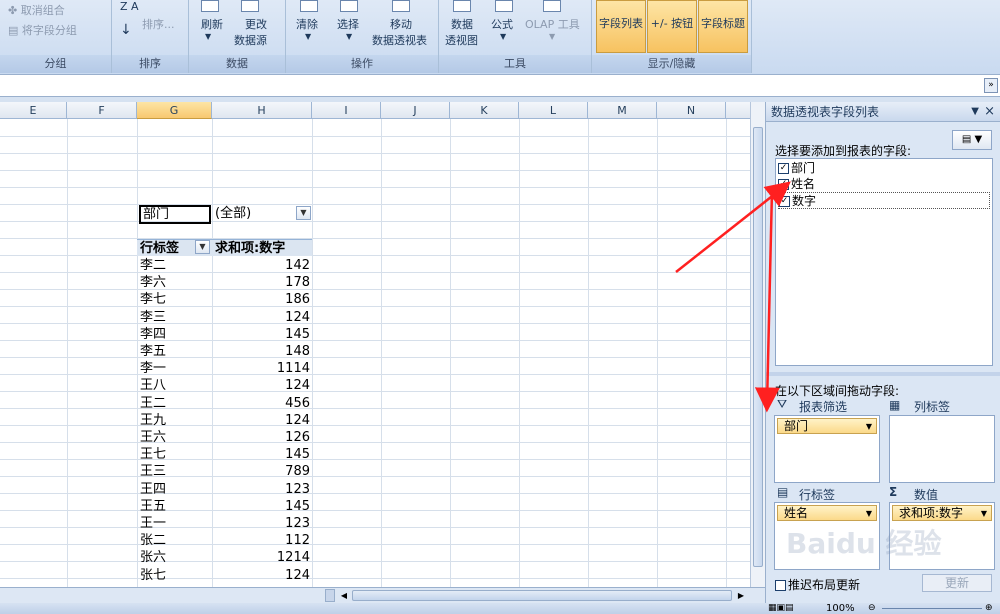 This screenshot has height=614, width=1000. Describe the element at coordinates (175, 575) in the screenshot. I see `pivot-row-label: 张七` at that location.